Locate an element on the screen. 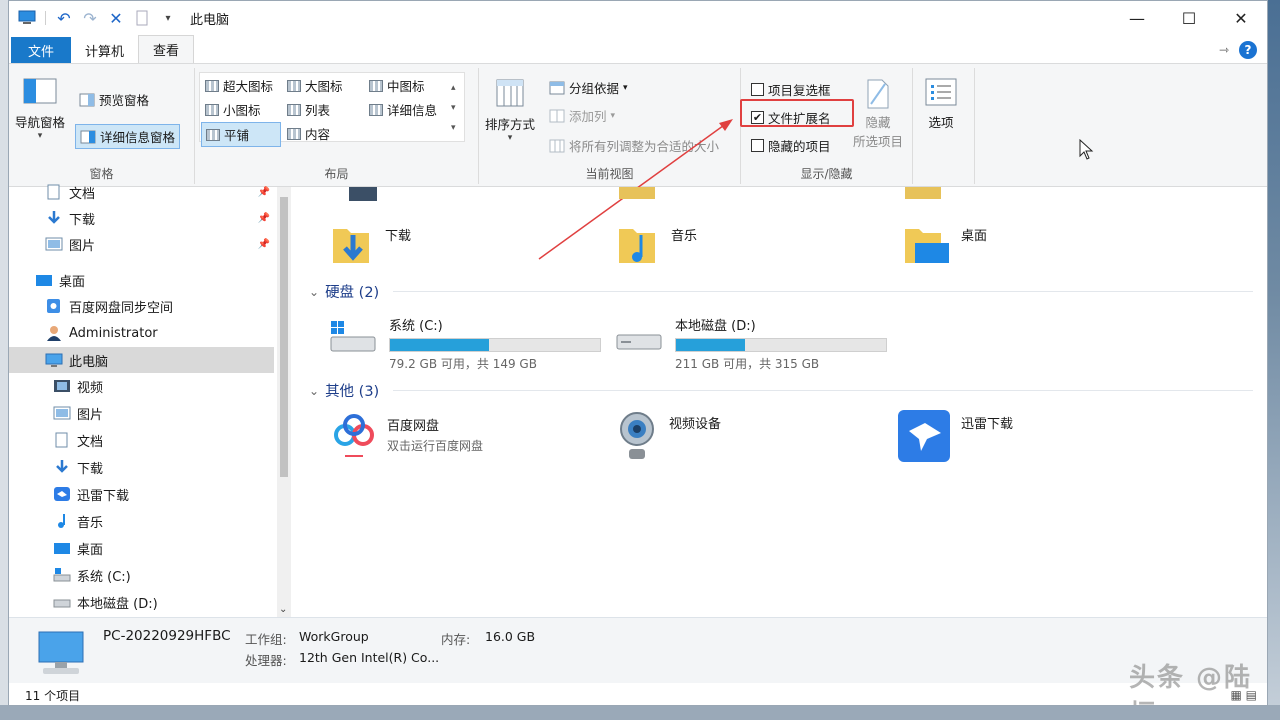  nav-item-downloads-pinned: 下载 📌 is located at coordinates (141, 218).